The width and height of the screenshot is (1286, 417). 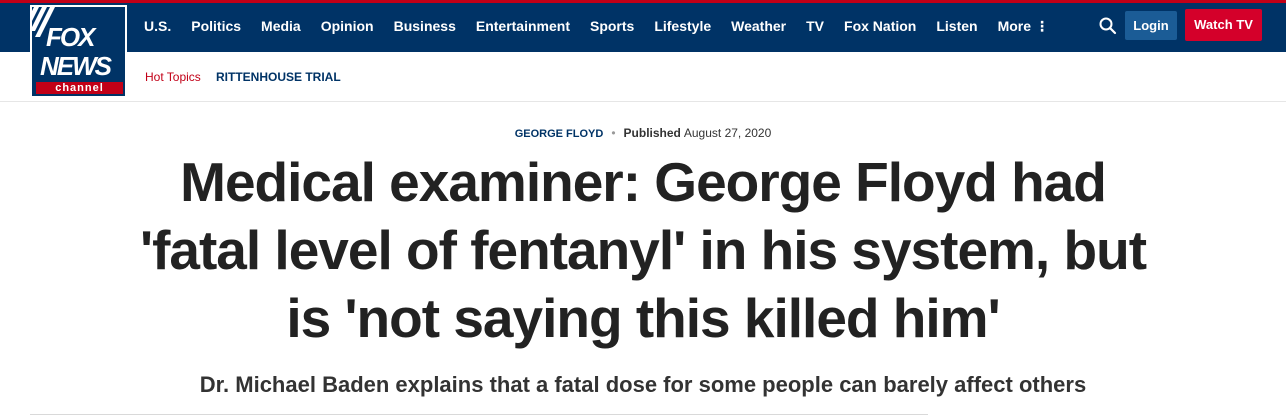 I want to click on nav-item-fox-nation: Fox Nation, so click(x=880, y=26).